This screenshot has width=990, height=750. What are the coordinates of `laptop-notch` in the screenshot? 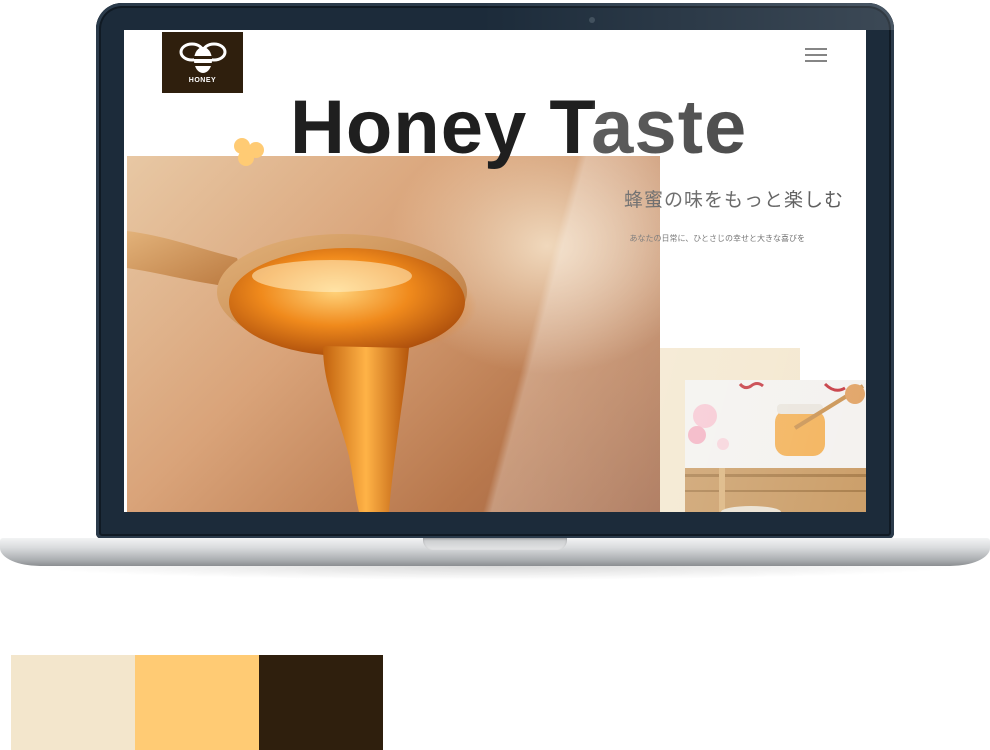 It's located at (495, 544).